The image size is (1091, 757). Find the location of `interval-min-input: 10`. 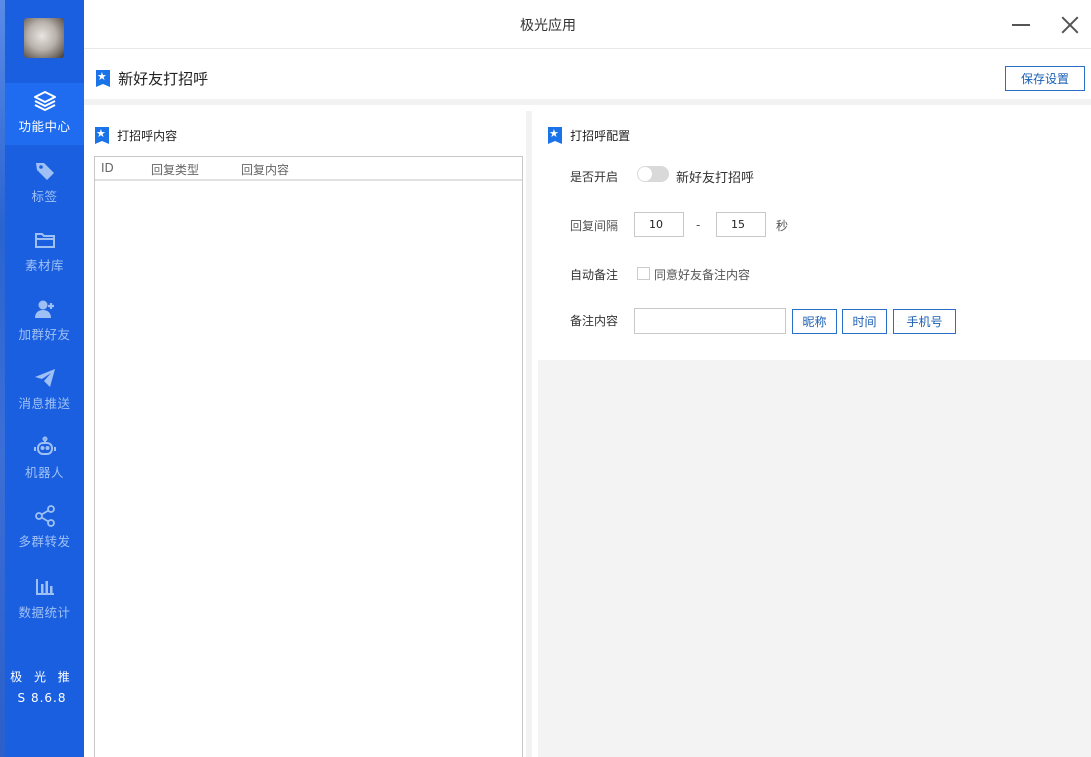

interval-min-input: 10 is located at coordinates (659, 224).